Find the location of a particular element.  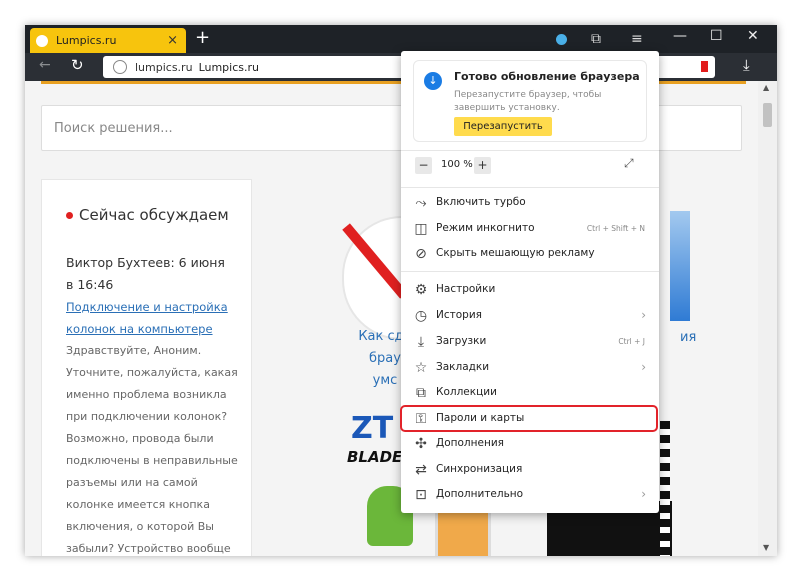

discussion-heading: Сейчас обсуждаем is located at coordinates (147, 215).